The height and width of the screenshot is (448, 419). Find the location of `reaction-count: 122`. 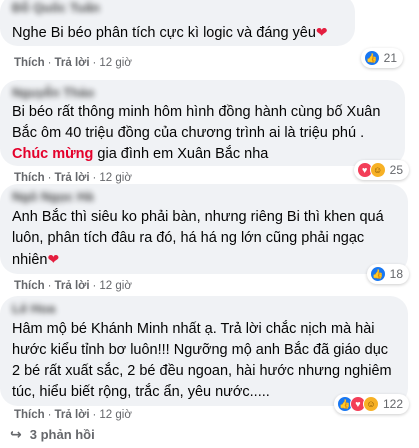

reaction-count: 122 is located at coordinates (392, 404).